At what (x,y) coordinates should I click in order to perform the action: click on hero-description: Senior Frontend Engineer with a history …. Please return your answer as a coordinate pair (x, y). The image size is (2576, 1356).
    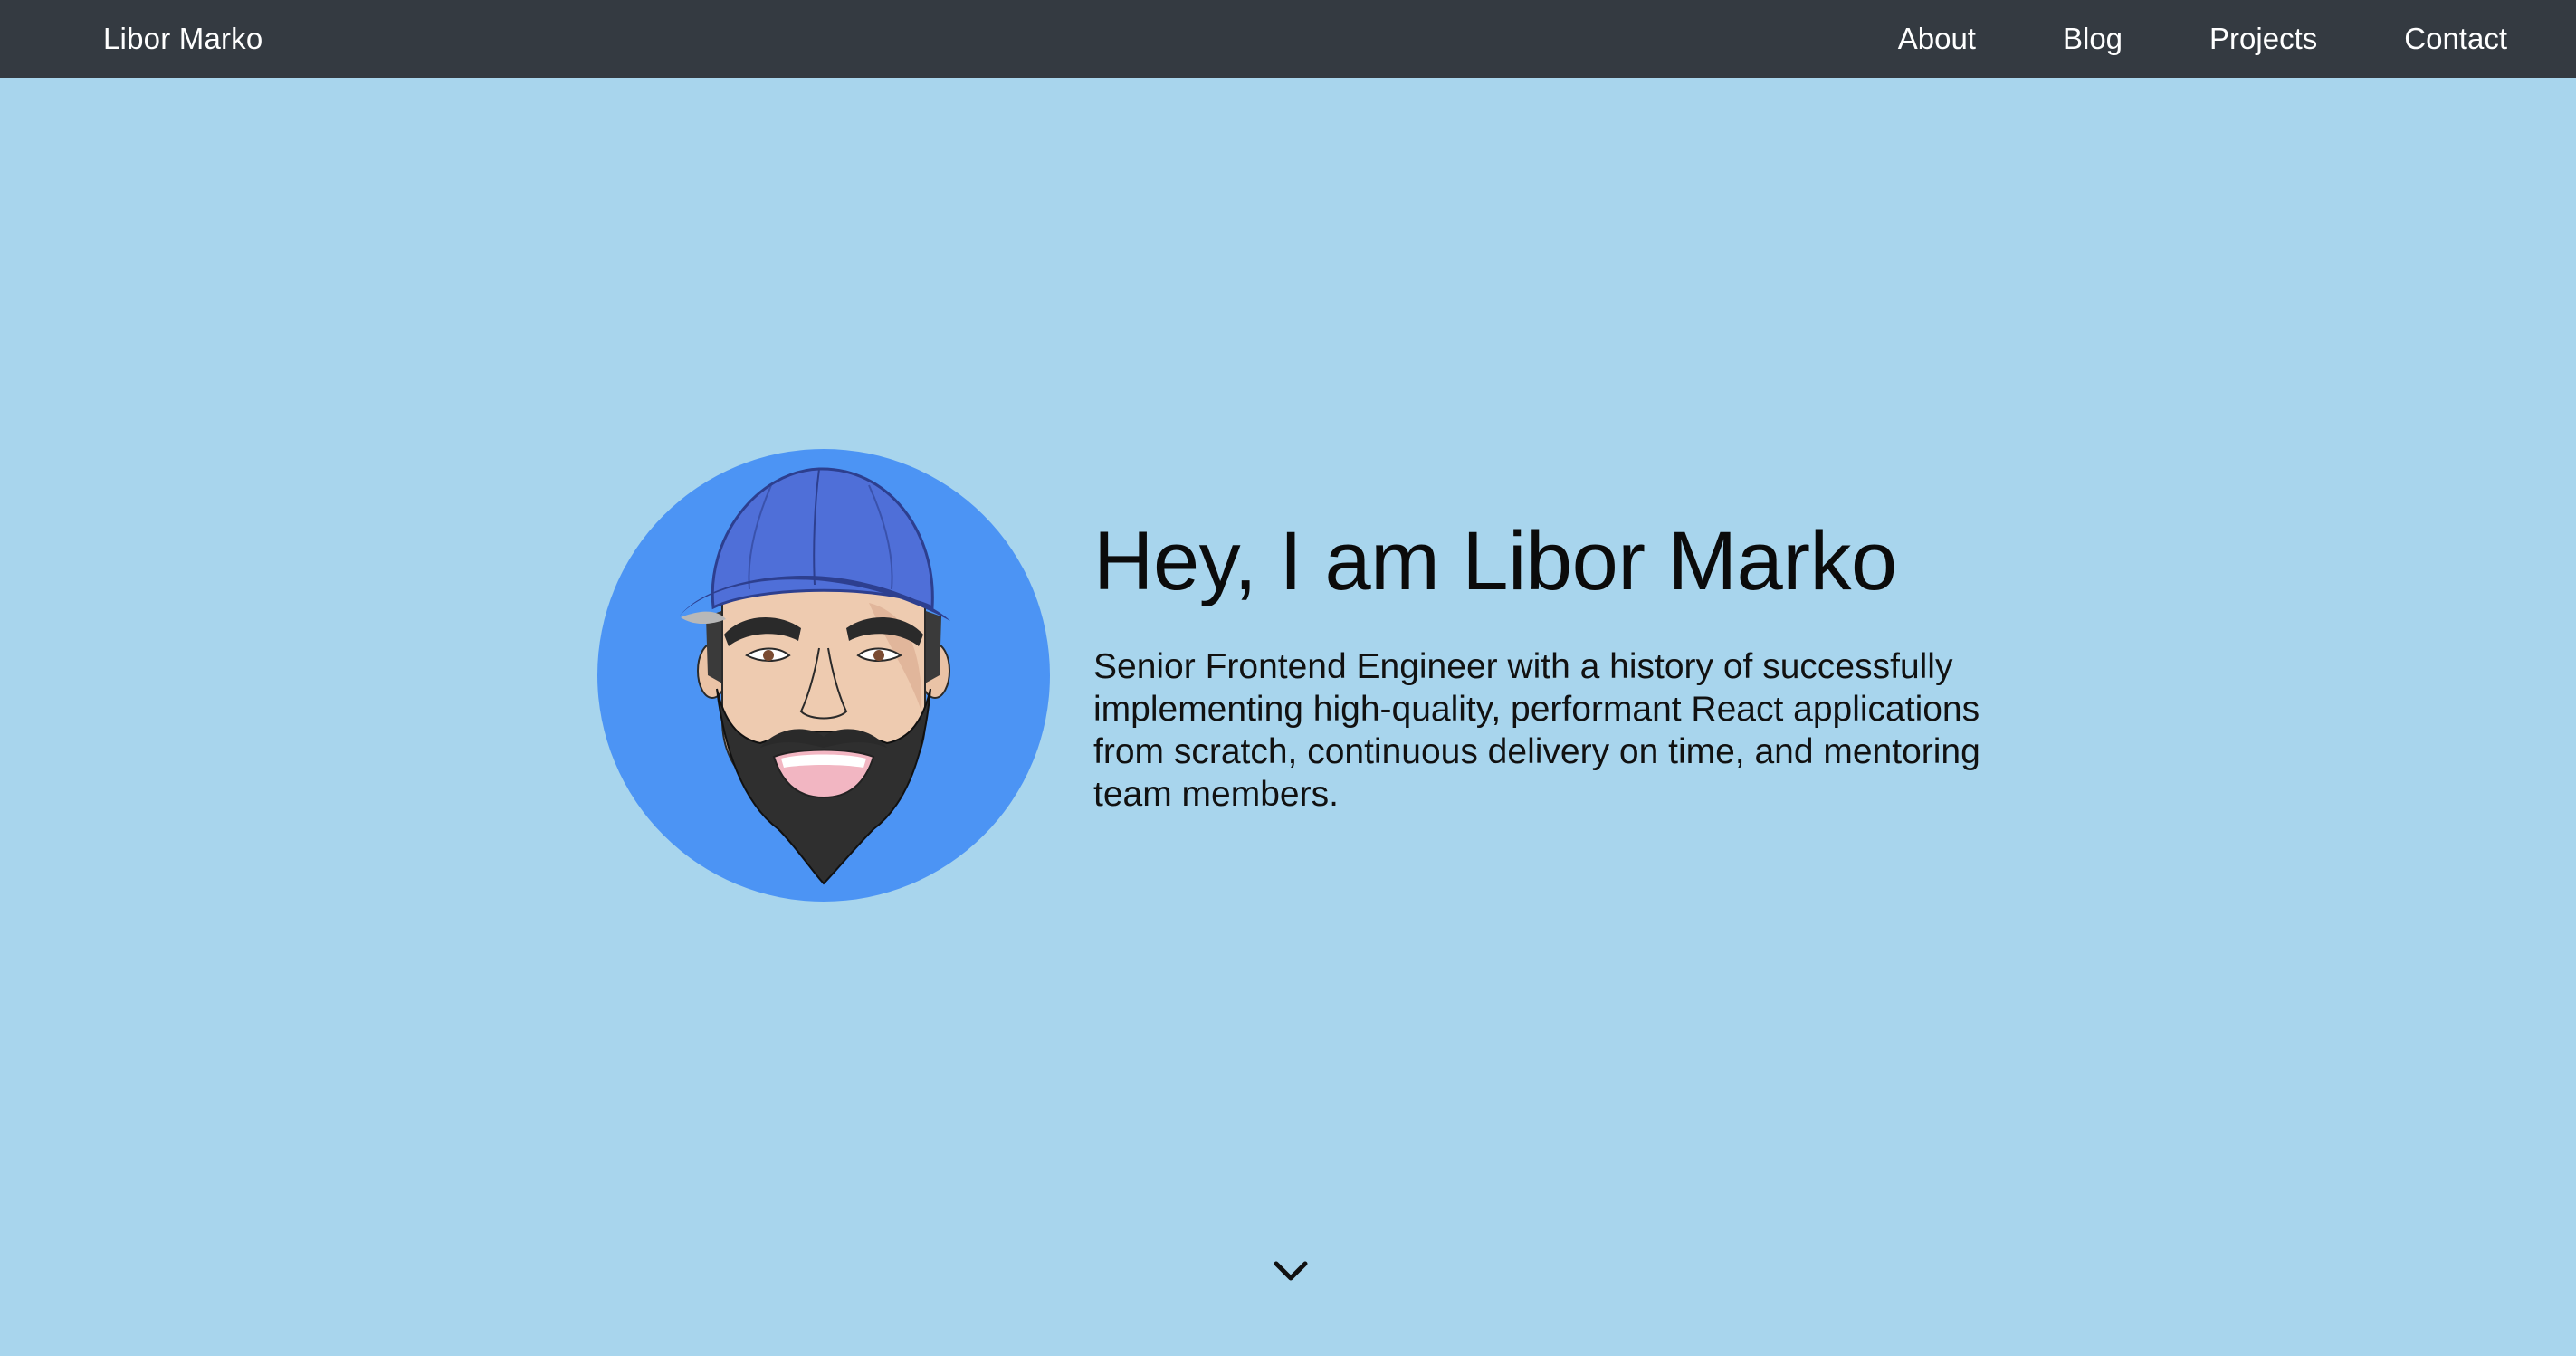
    Looking at the image, I should click on (1536, 730).